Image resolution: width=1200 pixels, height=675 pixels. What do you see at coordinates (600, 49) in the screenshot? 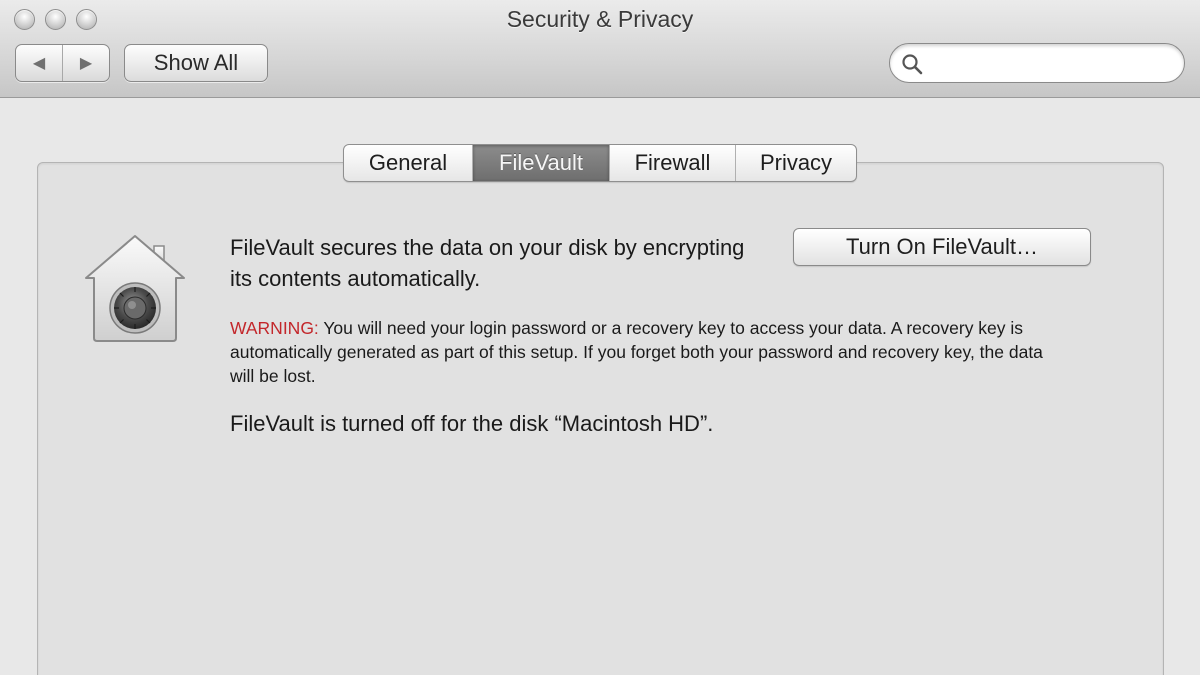
I see `window-toolbar: Security & Privacy ◀ ▶ Show All` at bounding box center [600, 49].